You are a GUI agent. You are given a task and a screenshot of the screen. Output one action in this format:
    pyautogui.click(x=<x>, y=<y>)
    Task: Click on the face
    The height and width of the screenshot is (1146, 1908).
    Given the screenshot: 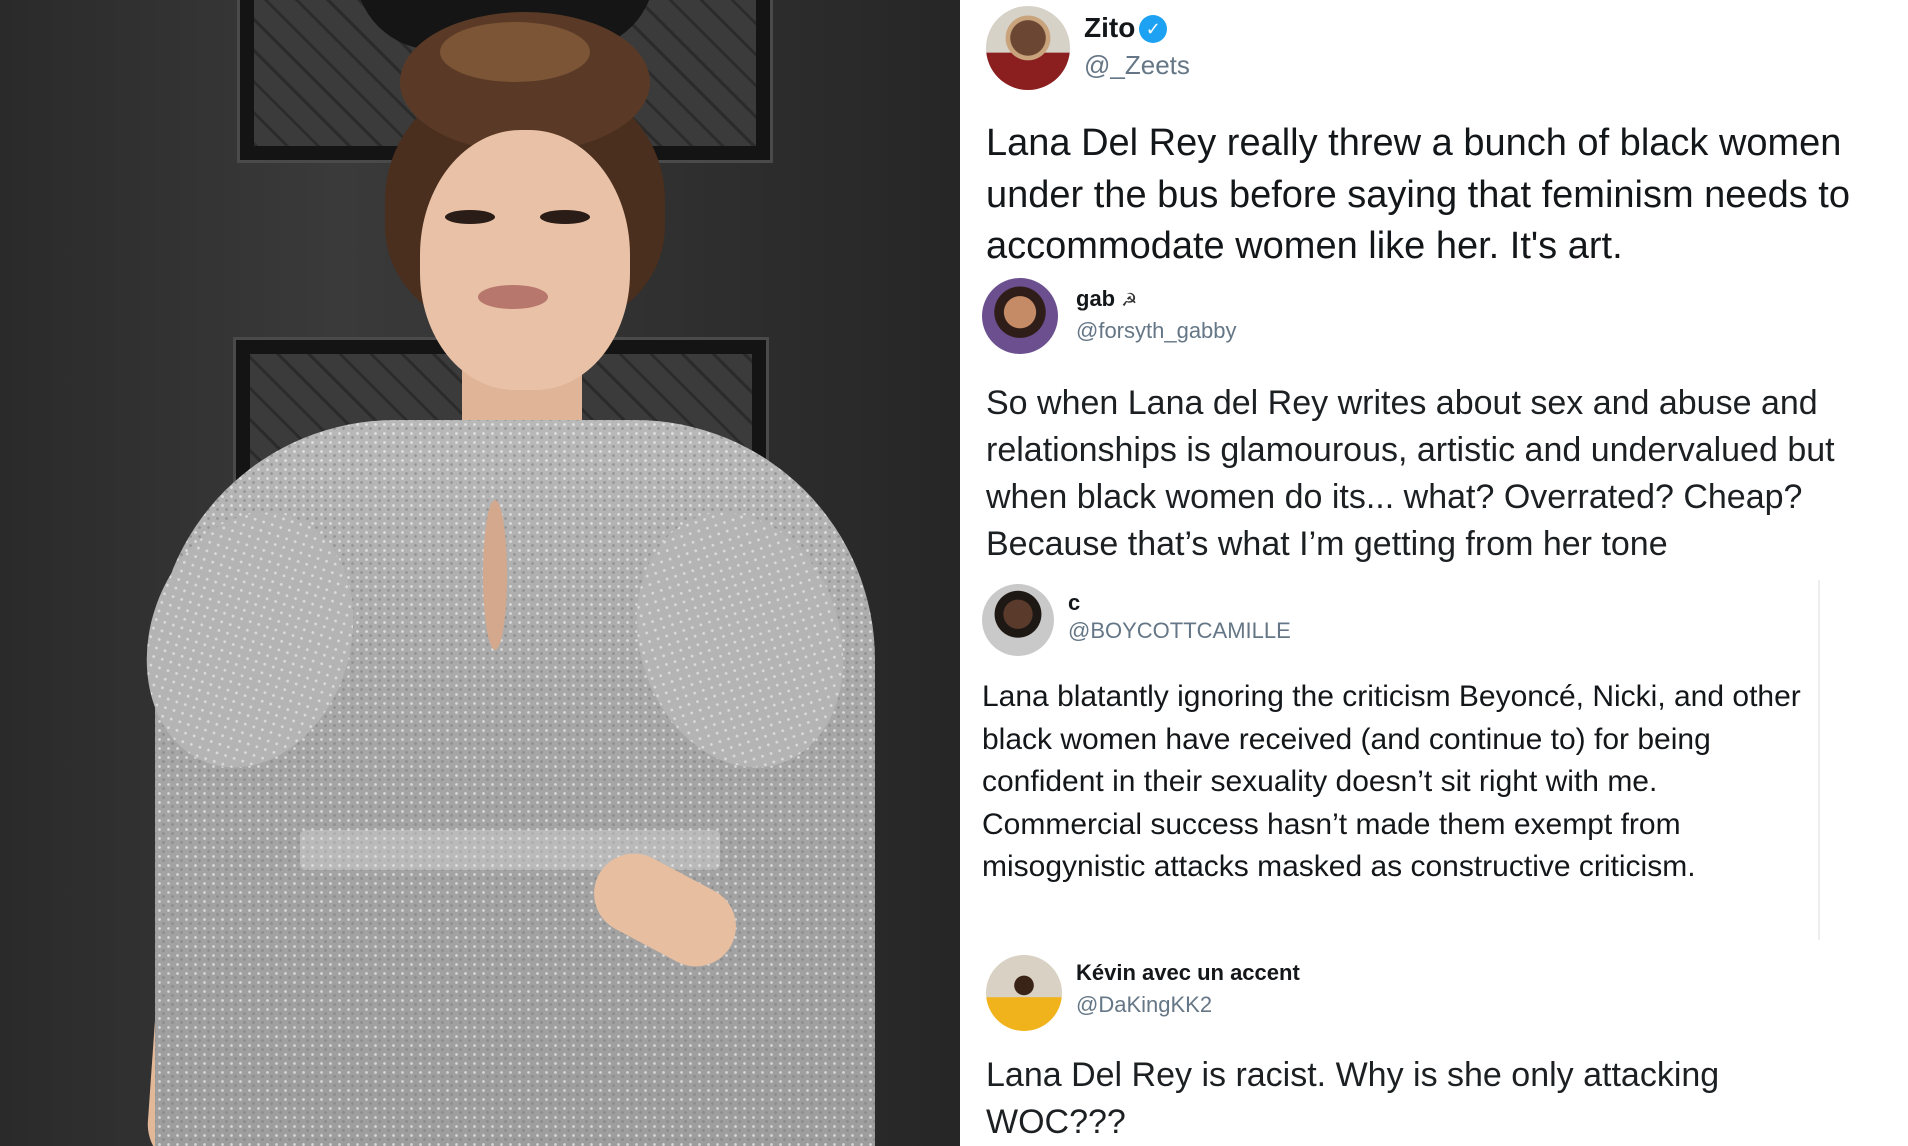 What is the action you would take?
    pyautogui.click(x=525, y=260)
    